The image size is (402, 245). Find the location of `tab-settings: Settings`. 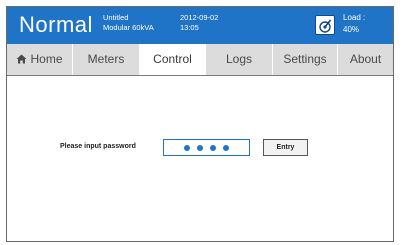

tab-settings: Settings is located at coordinates (305, 59).